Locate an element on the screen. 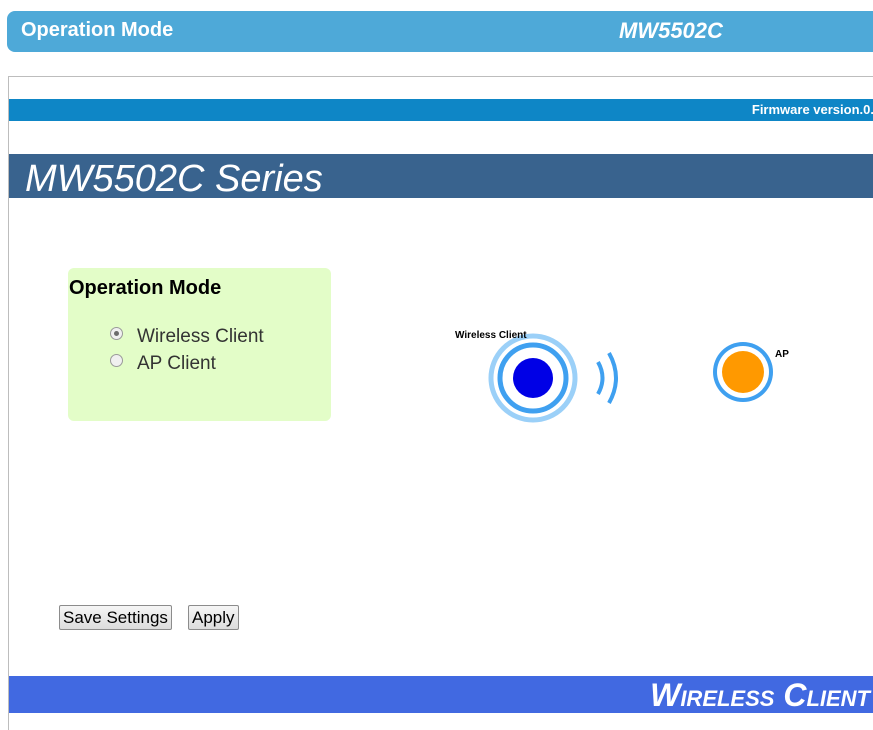 The image size is (873, 730). firmware-version: Firmware version.0. is located at coordinates (812, 109).